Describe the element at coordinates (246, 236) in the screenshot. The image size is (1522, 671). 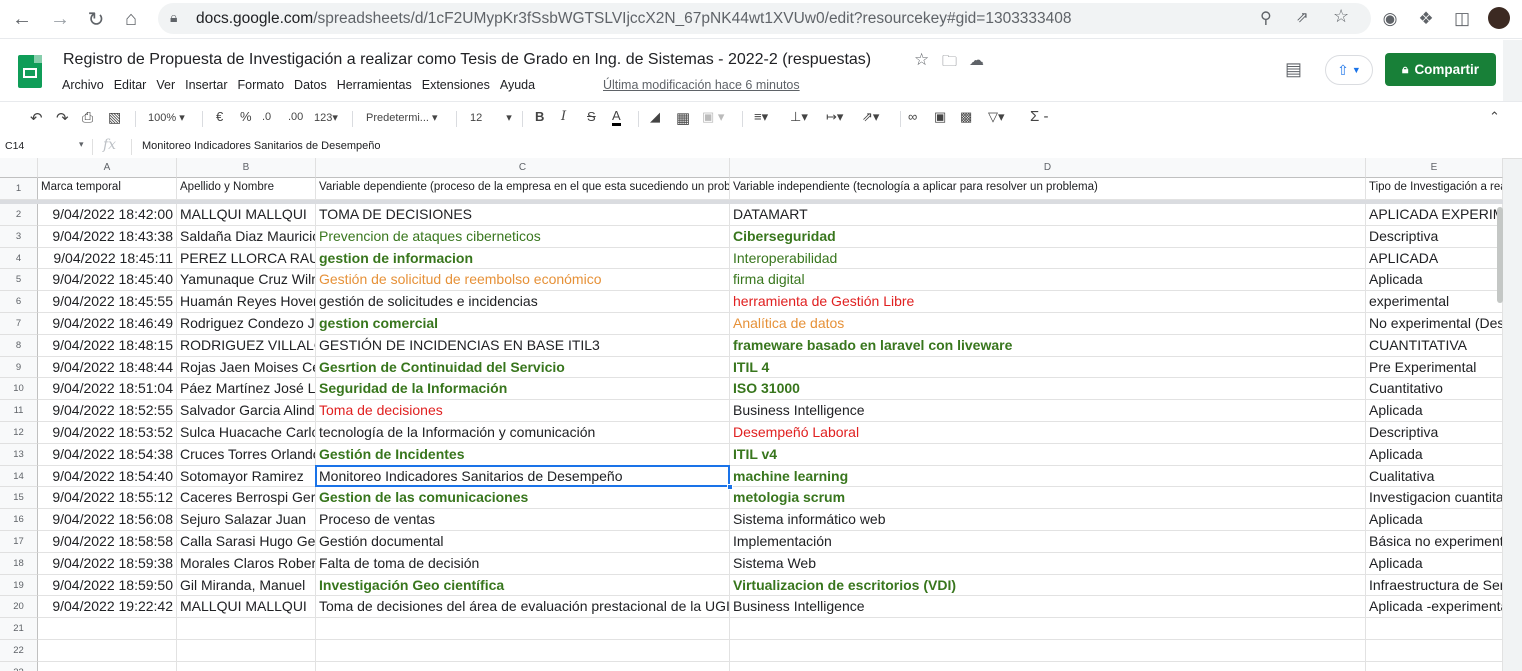
I see `cell-col-b: Saldaña Diaz Mauricio` at that location.